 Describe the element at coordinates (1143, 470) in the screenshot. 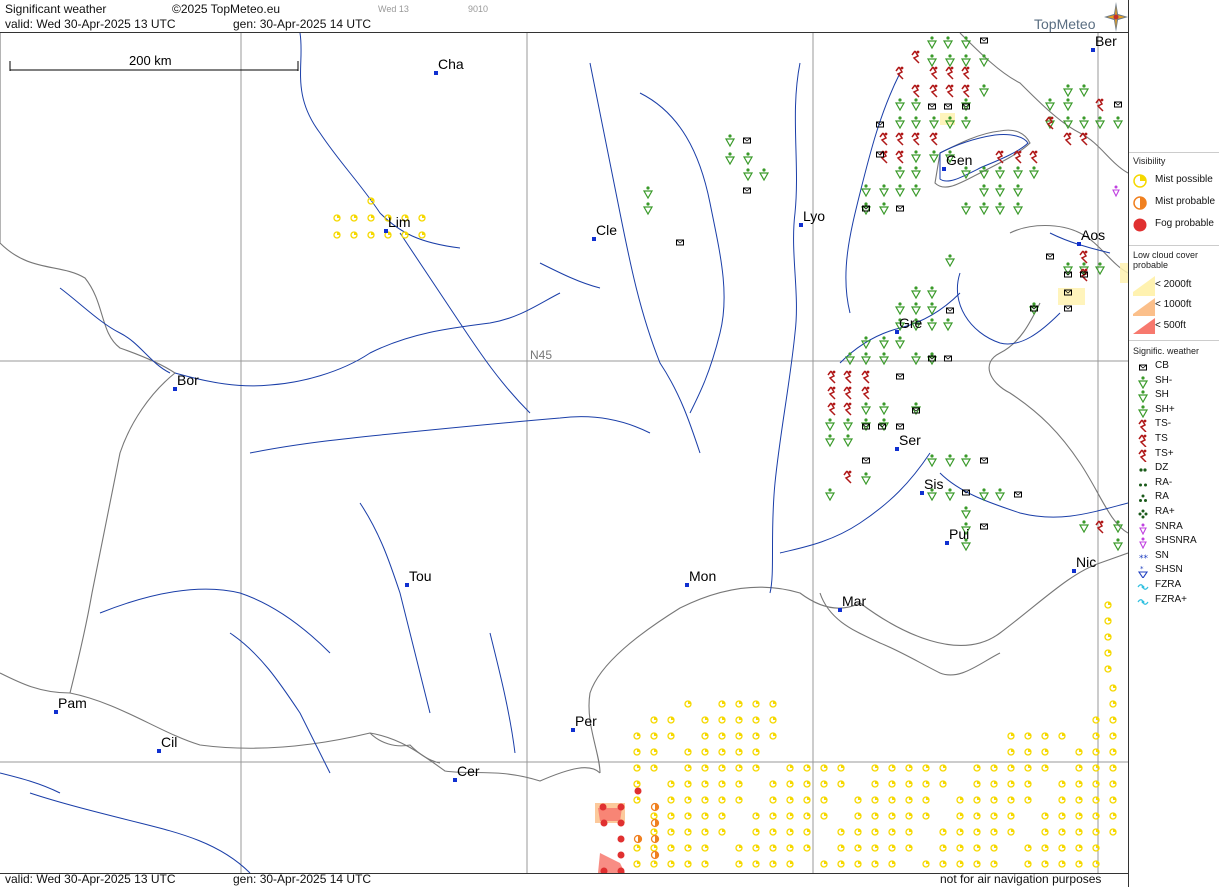

I see `dz-symbol` at that location.